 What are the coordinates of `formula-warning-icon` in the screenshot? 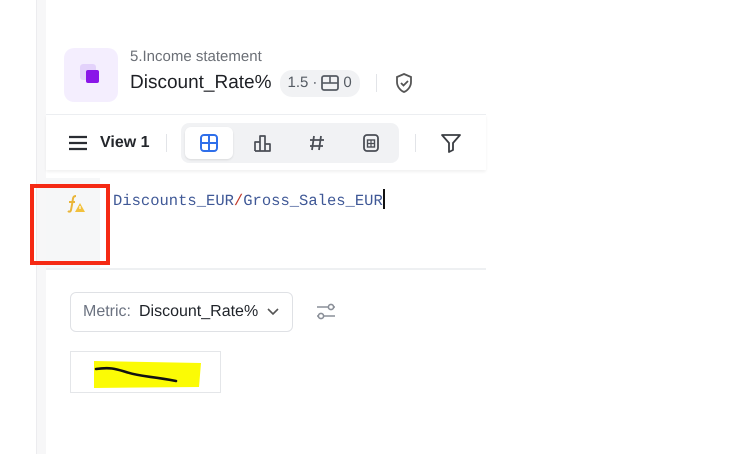 It's located at (76, 204).